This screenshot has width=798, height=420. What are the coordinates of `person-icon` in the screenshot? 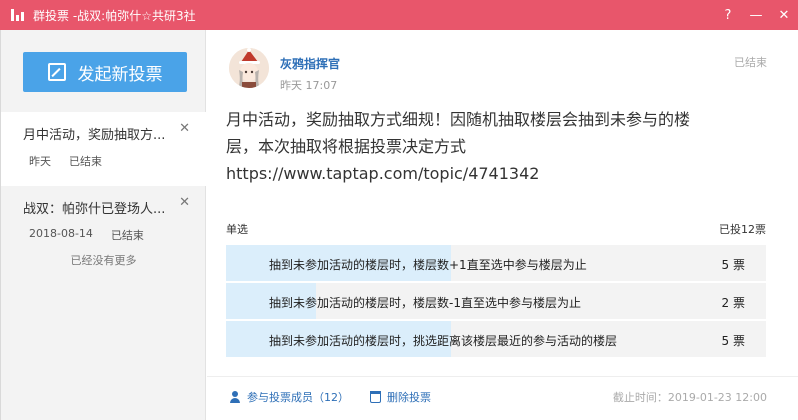 It's located at (235, 397).